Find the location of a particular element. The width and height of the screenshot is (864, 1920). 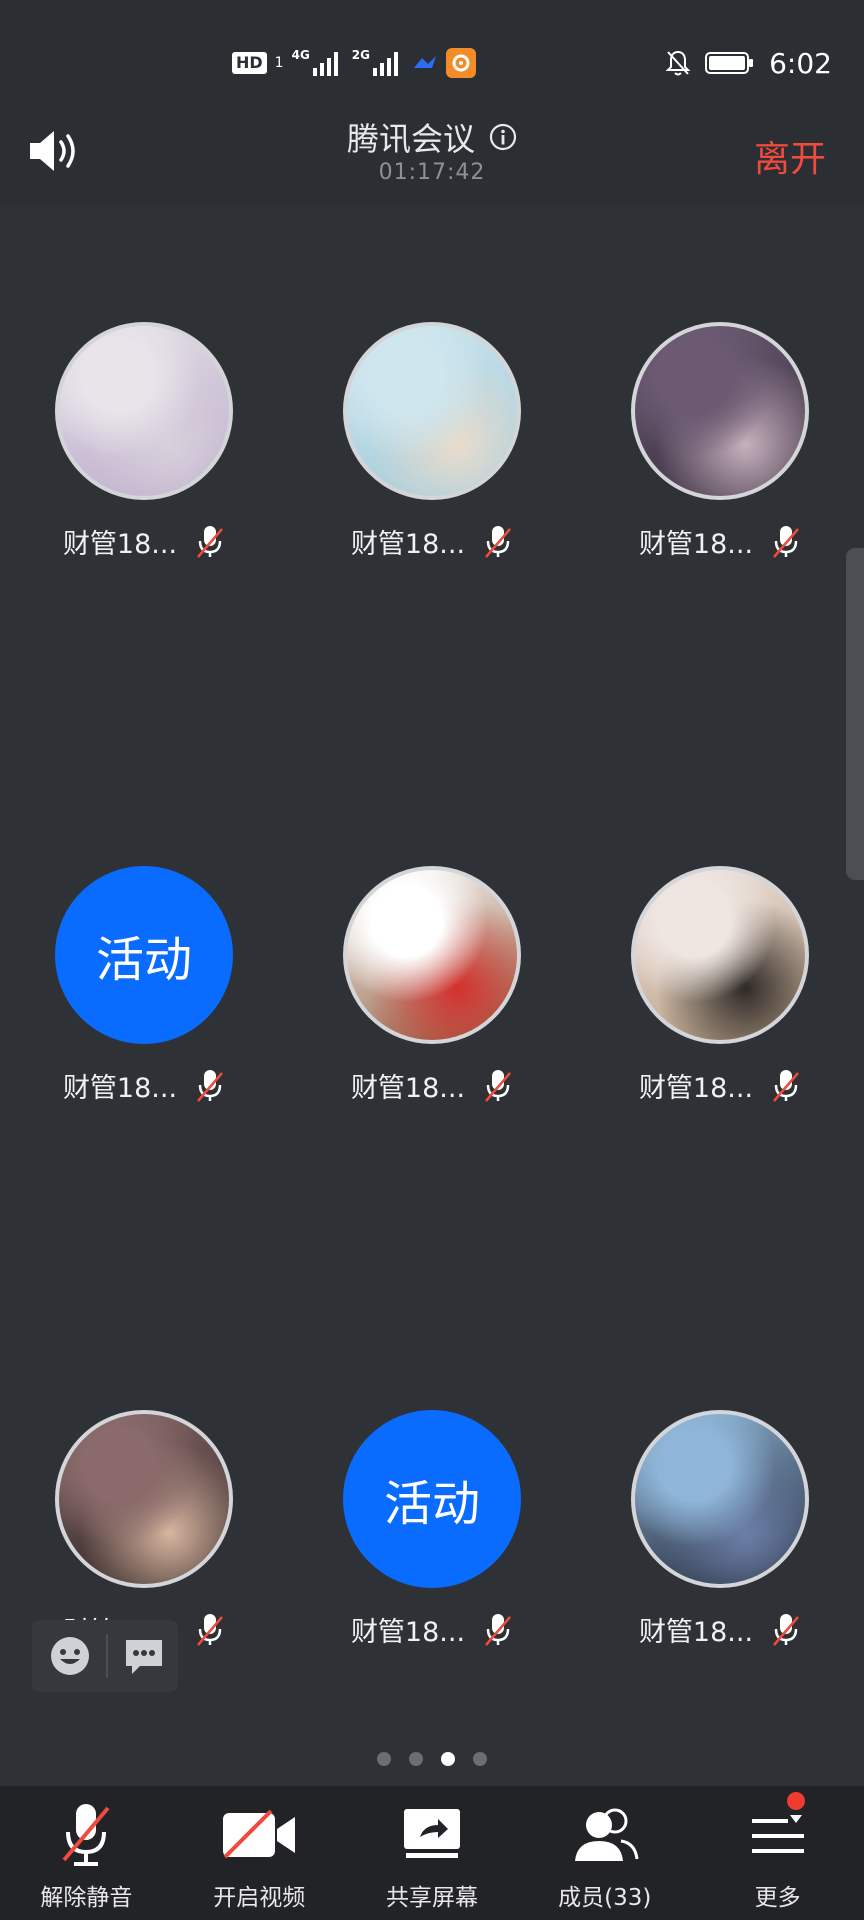

chat-icon is located at coordinates (144, 1656).